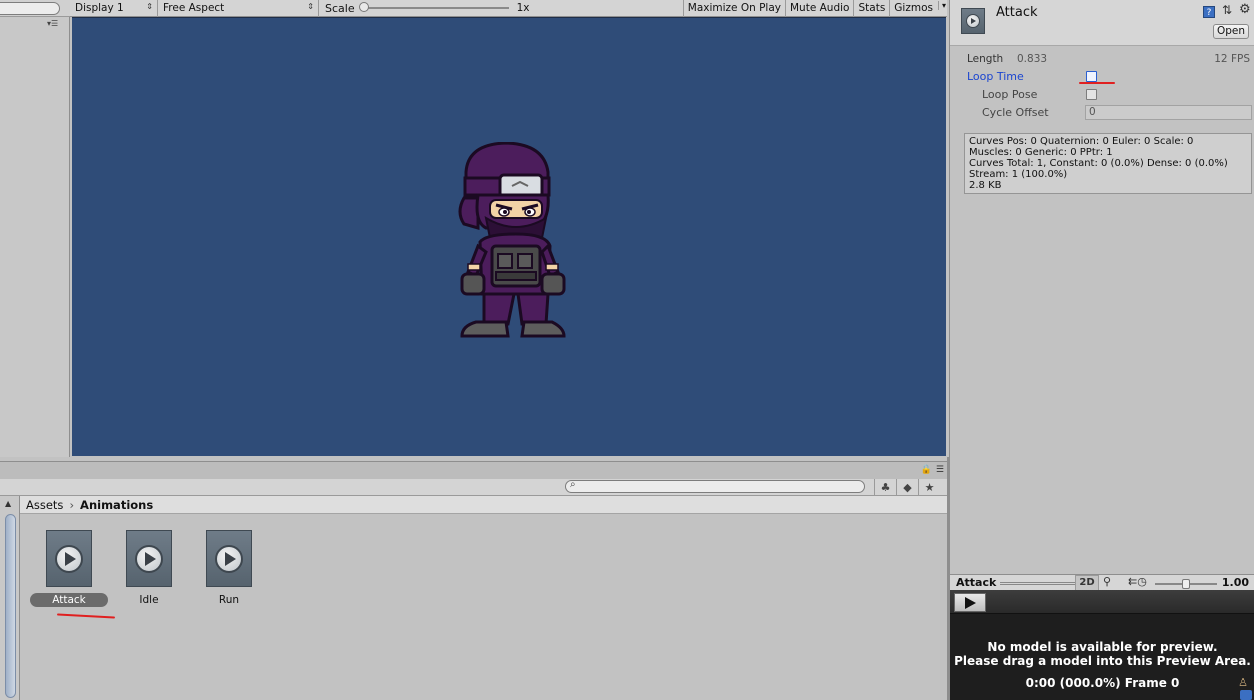 This screenshot has height=700, width=1254. I want to click on gizmos-button: Gizmos ▾, so click(918, 8).